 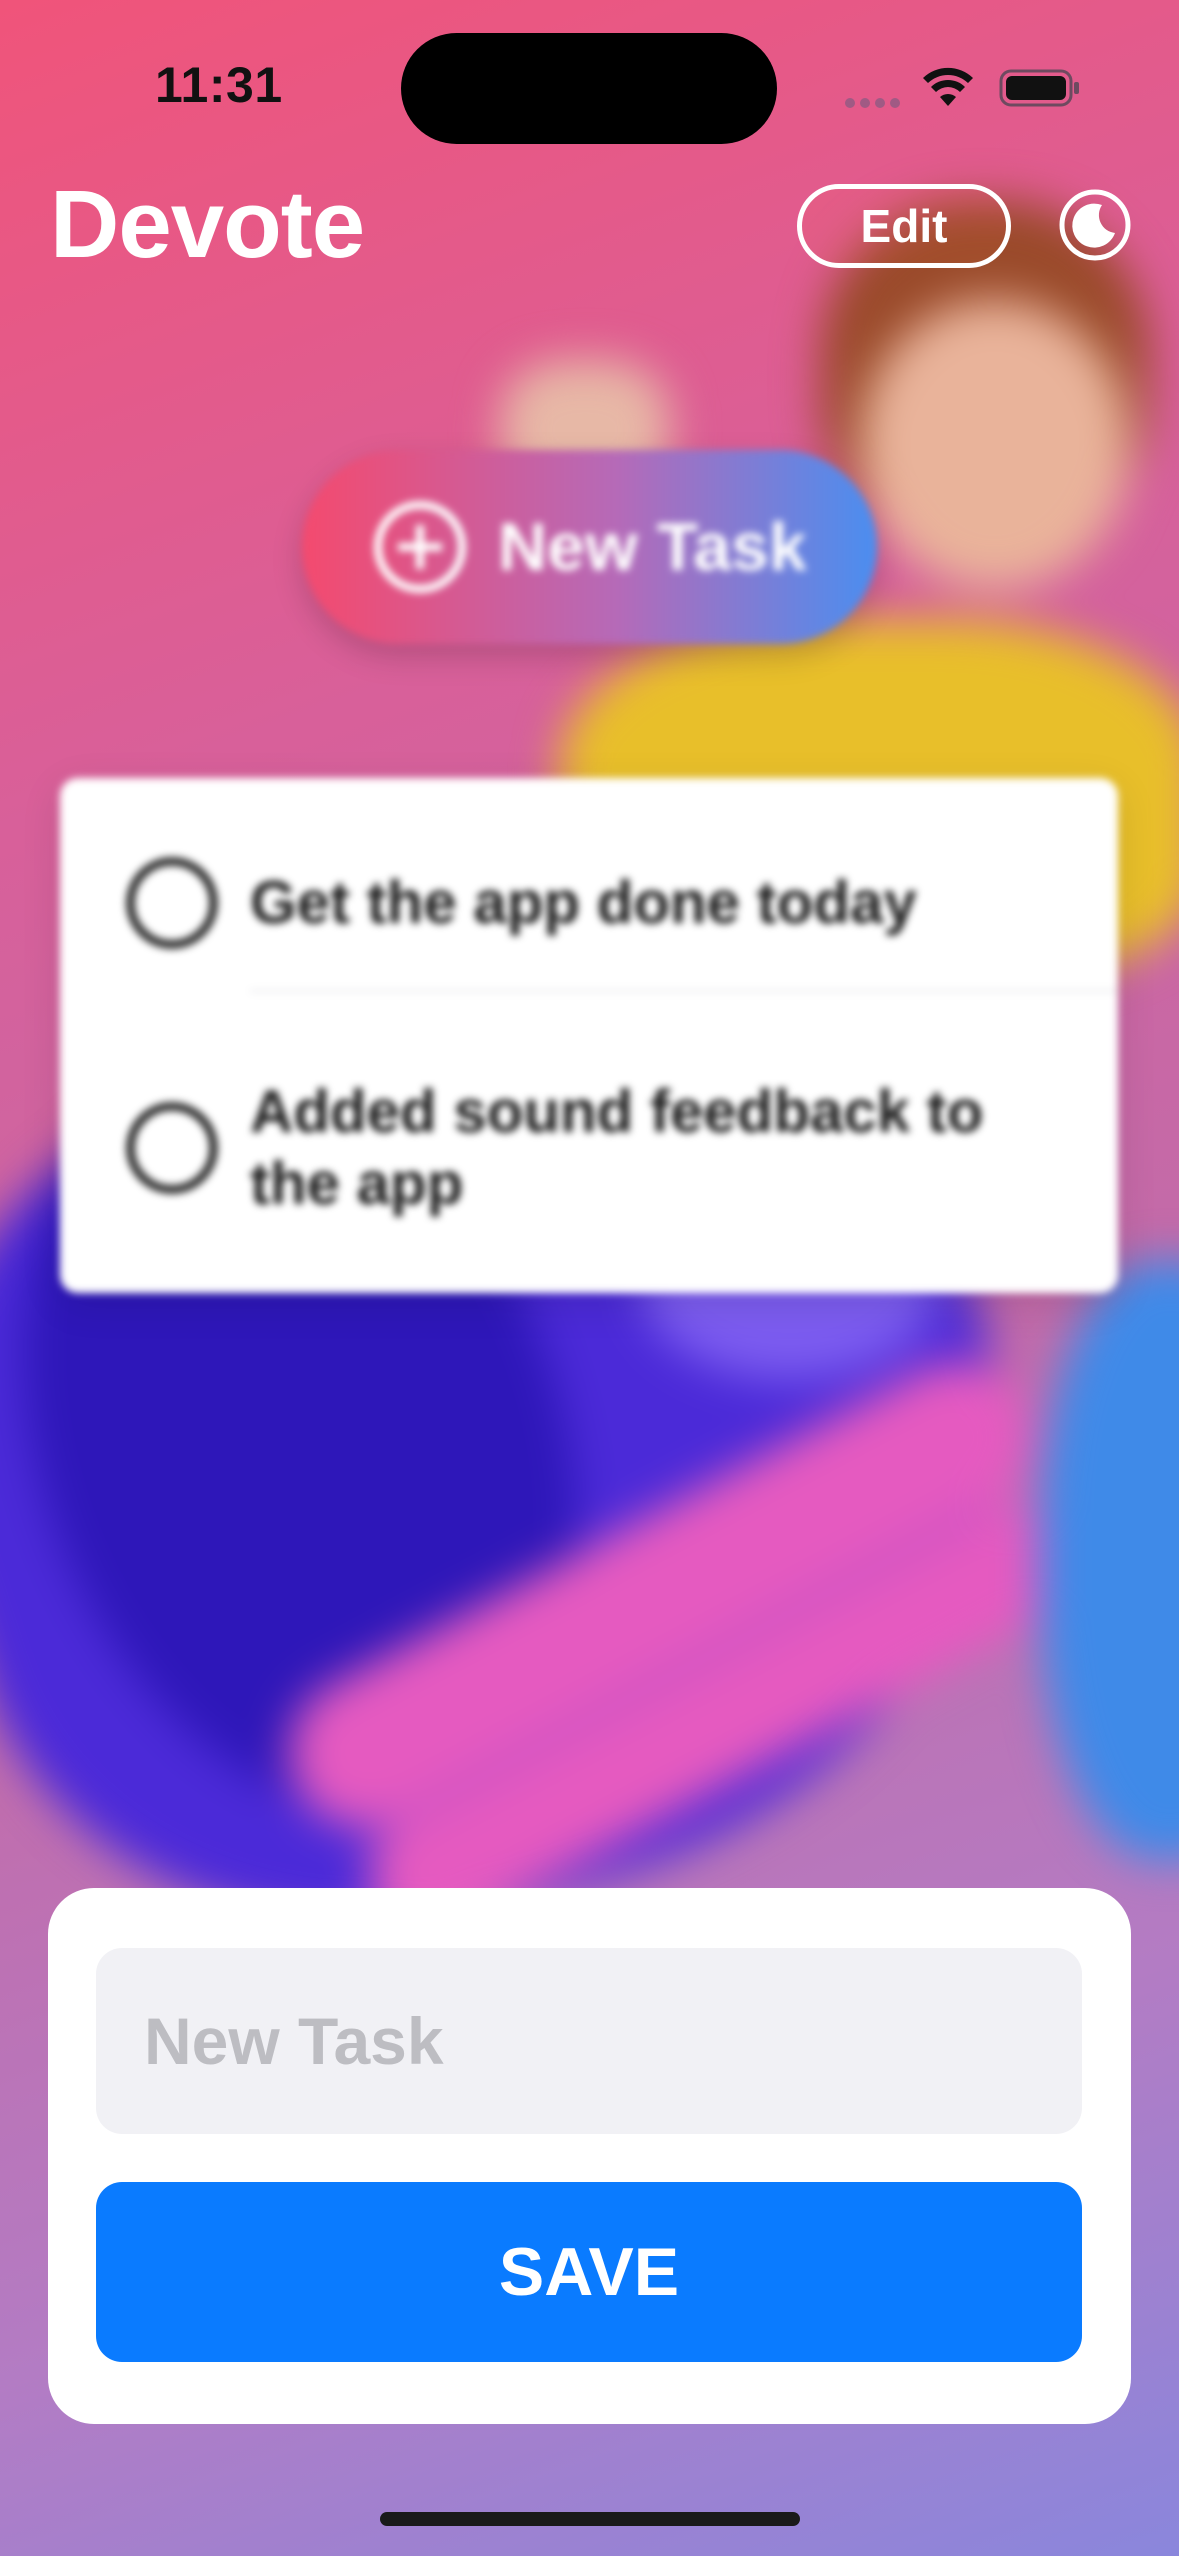 I want to click on list-item: Get the app done today, so click(x=589, y=903).